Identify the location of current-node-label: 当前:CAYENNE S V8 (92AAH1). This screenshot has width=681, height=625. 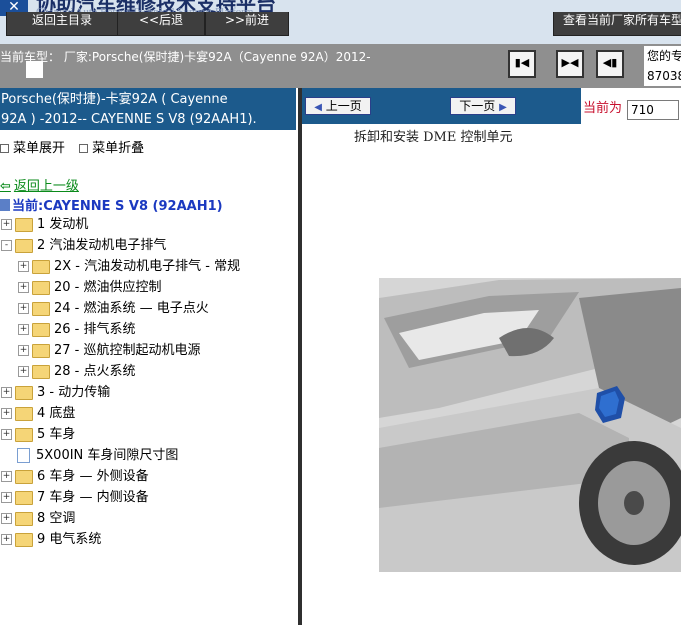
(117, 206).